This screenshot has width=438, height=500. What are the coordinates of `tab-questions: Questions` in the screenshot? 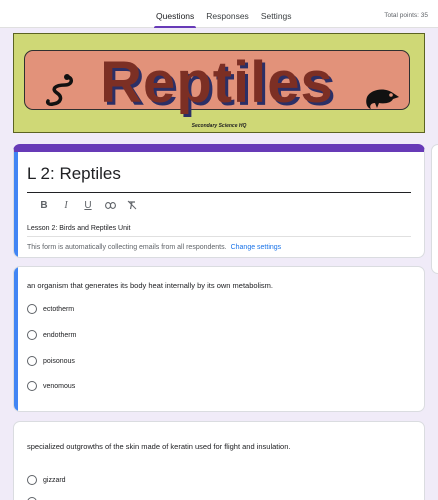 It's located at (175, 14).